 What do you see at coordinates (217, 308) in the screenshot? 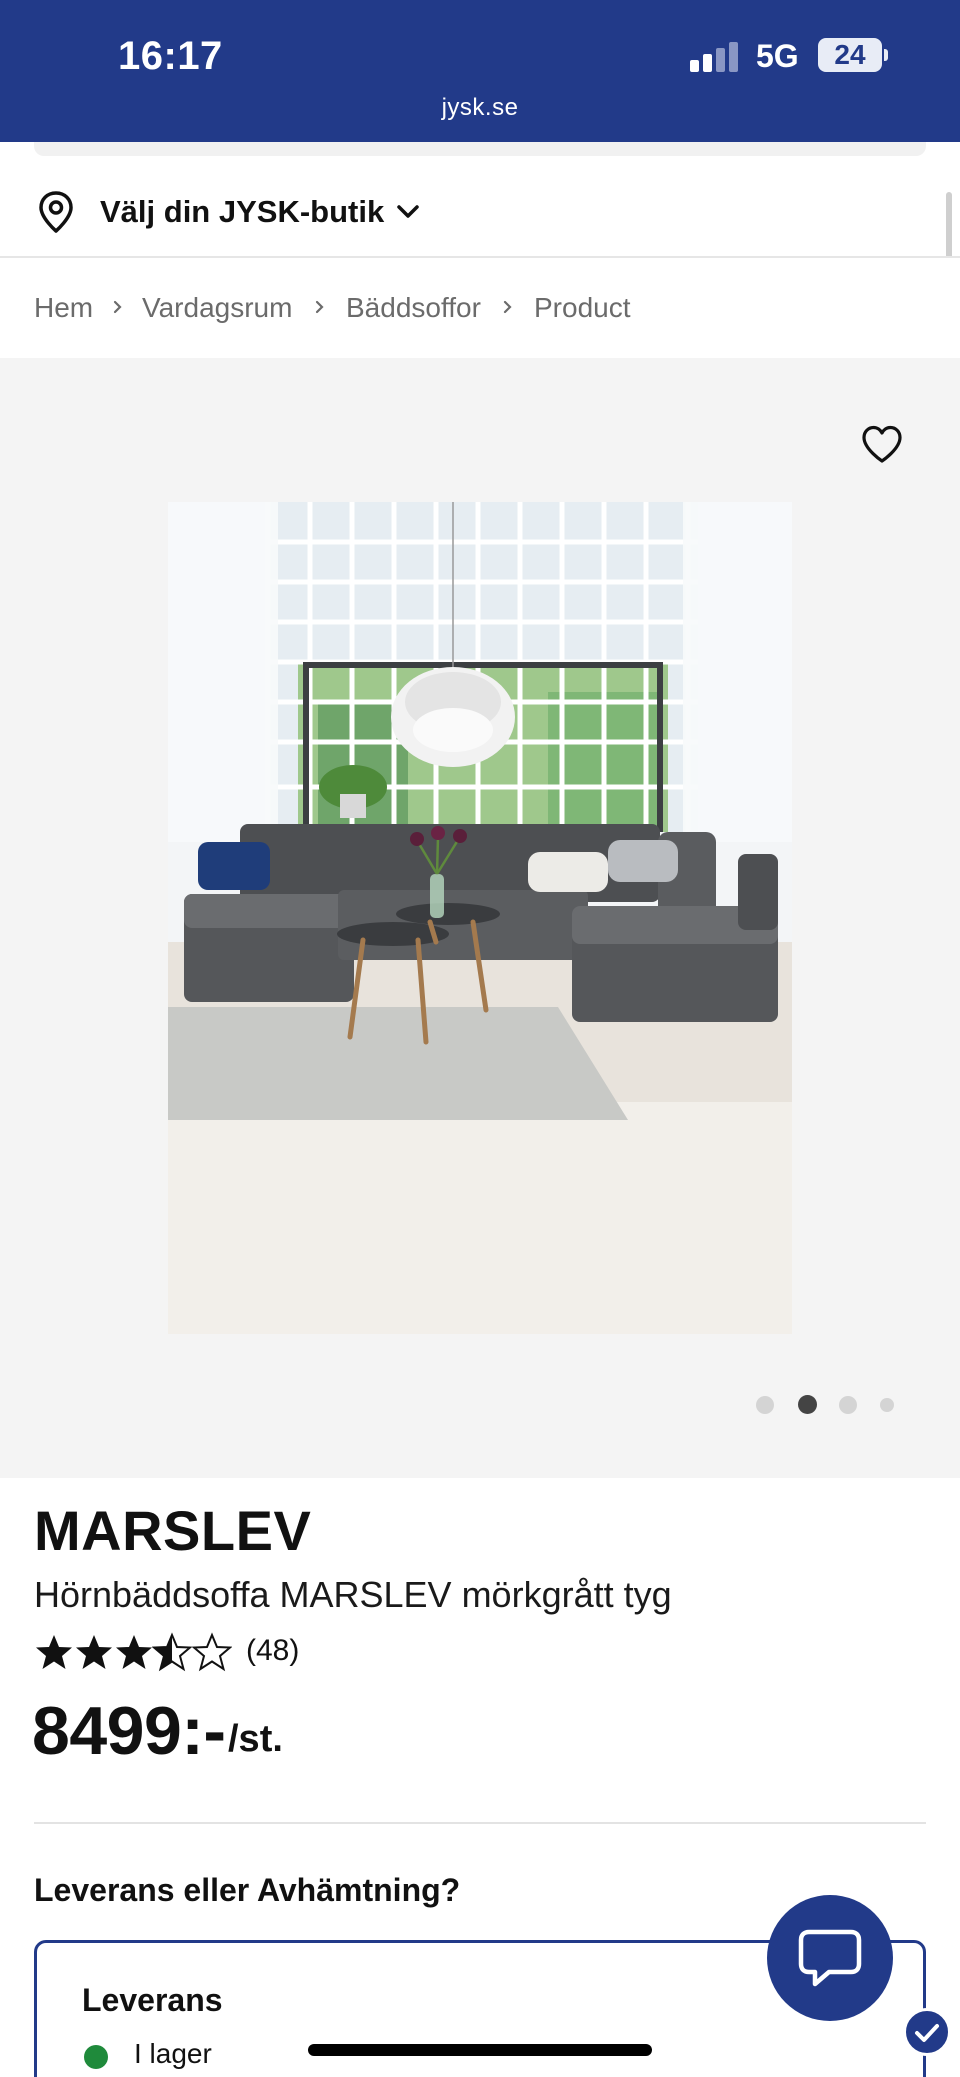
I see `breadcrumb-item-vardagsrum: Vardagsrum` at bounding box center [217, 308].